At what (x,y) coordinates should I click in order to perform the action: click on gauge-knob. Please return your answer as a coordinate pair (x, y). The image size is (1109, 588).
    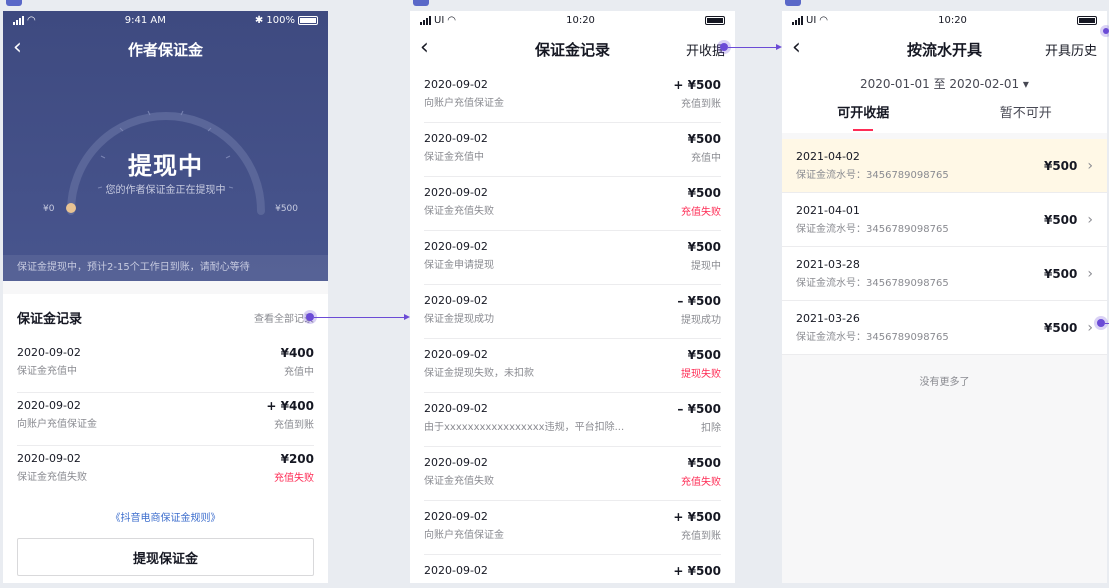
    Looking at the image, I should click on (71, 208).